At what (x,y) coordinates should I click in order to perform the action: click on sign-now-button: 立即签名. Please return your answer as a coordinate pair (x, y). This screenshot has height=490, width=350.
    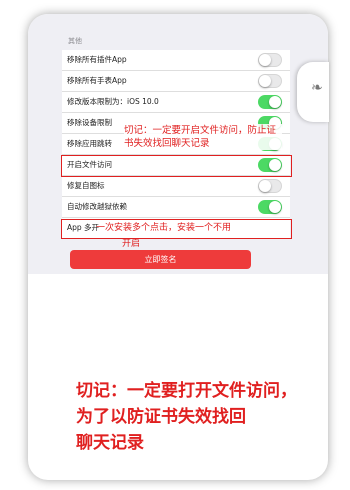
    Looking at the image, I should click on (160, 259).